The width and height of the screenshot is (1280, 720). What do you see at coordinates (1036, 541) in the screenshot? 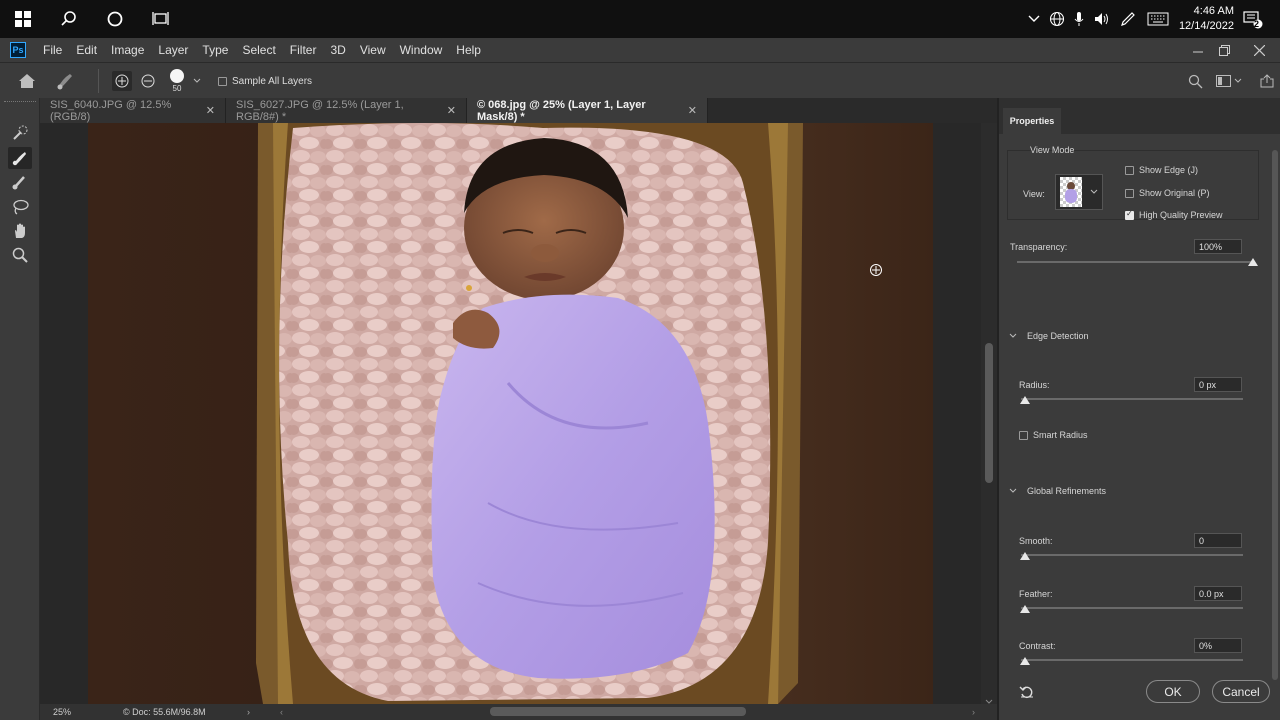
I see `smooth-label: Smooth:` at bounding box center [1036, 541].